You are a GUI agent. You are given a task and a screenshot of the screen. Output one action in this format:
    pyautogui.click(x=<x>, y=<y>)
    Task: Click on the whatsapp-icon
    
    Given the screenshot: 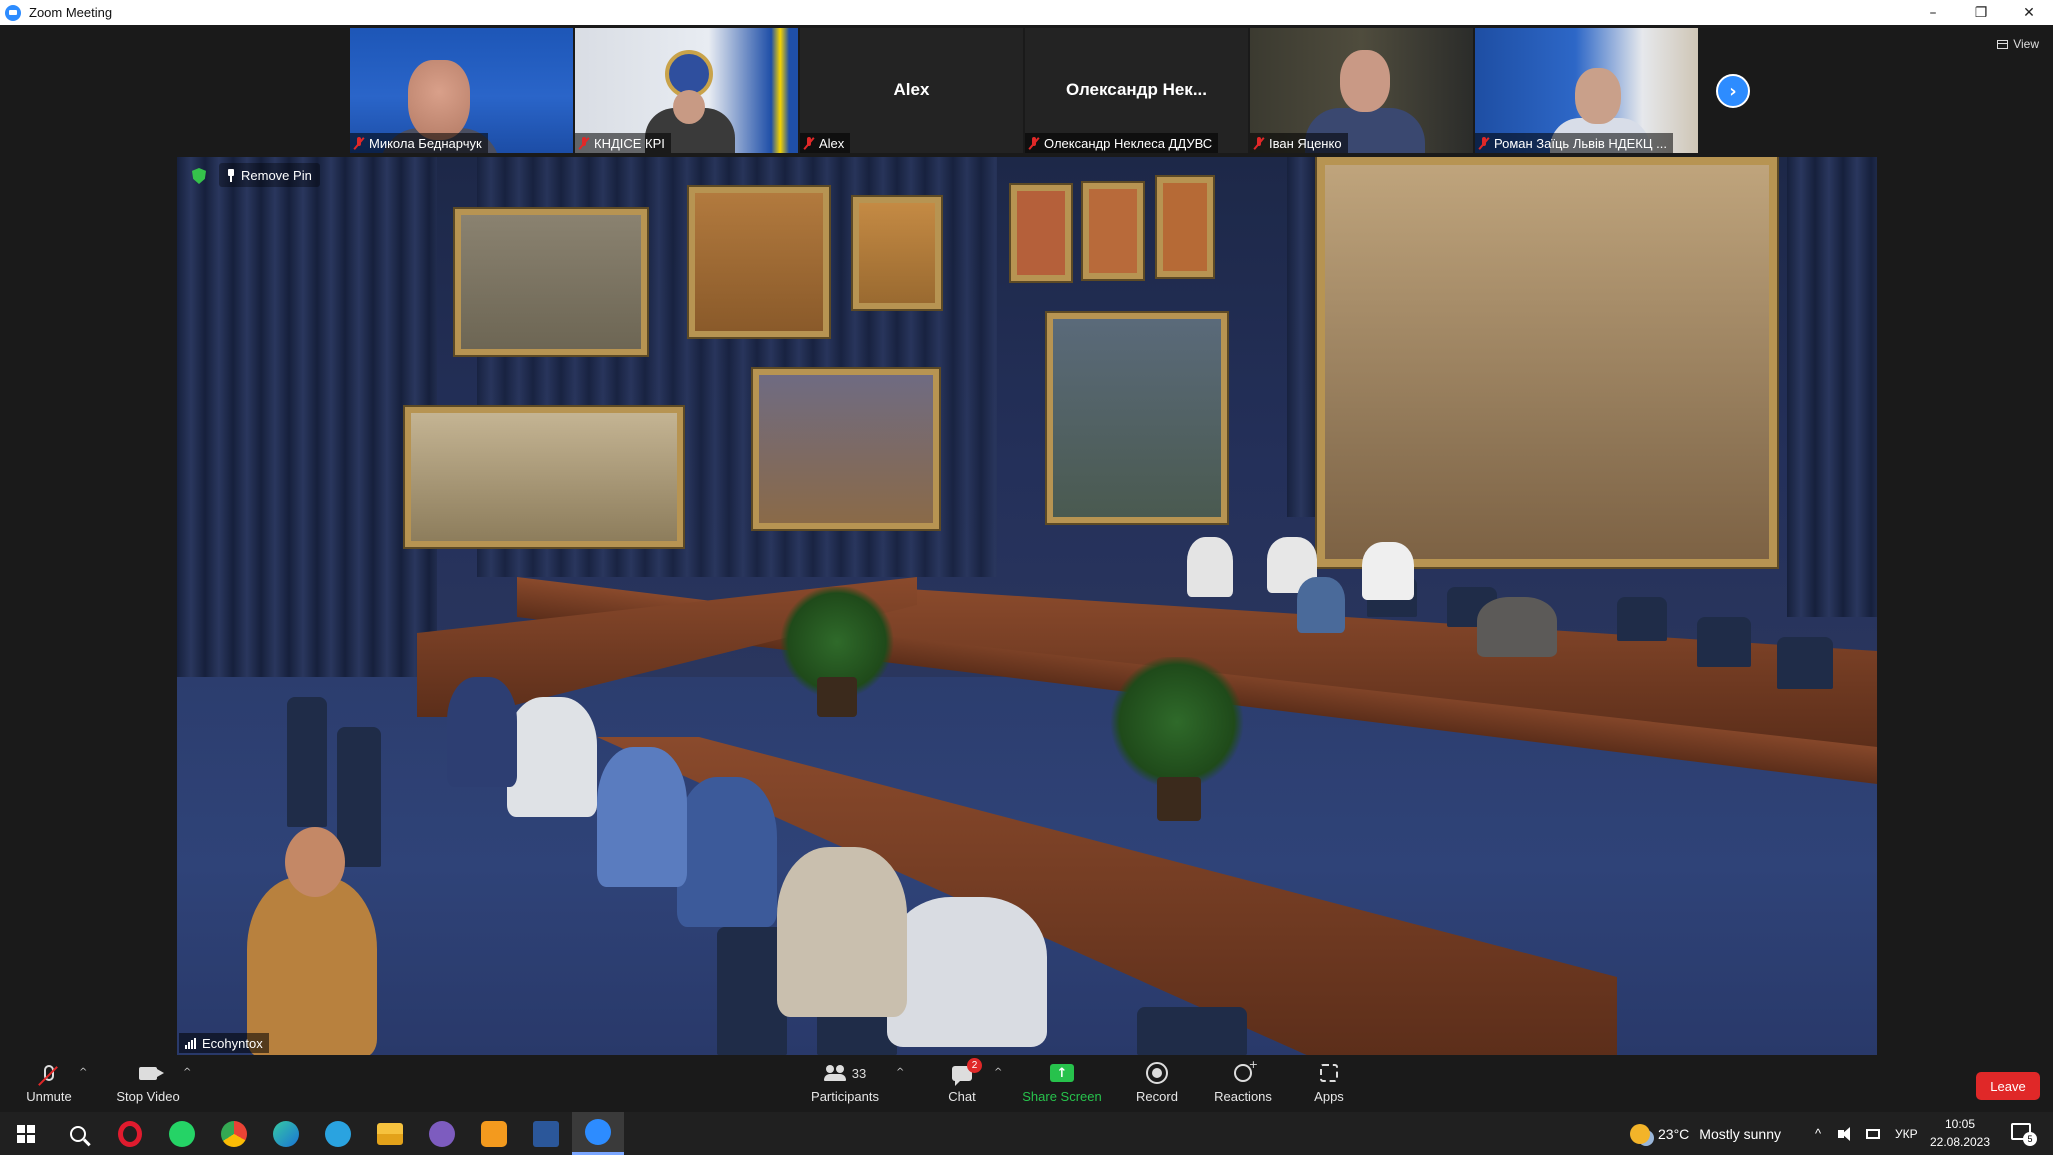 What is the action you would take?
    pyautogui.click(x=182, y=1133)
    